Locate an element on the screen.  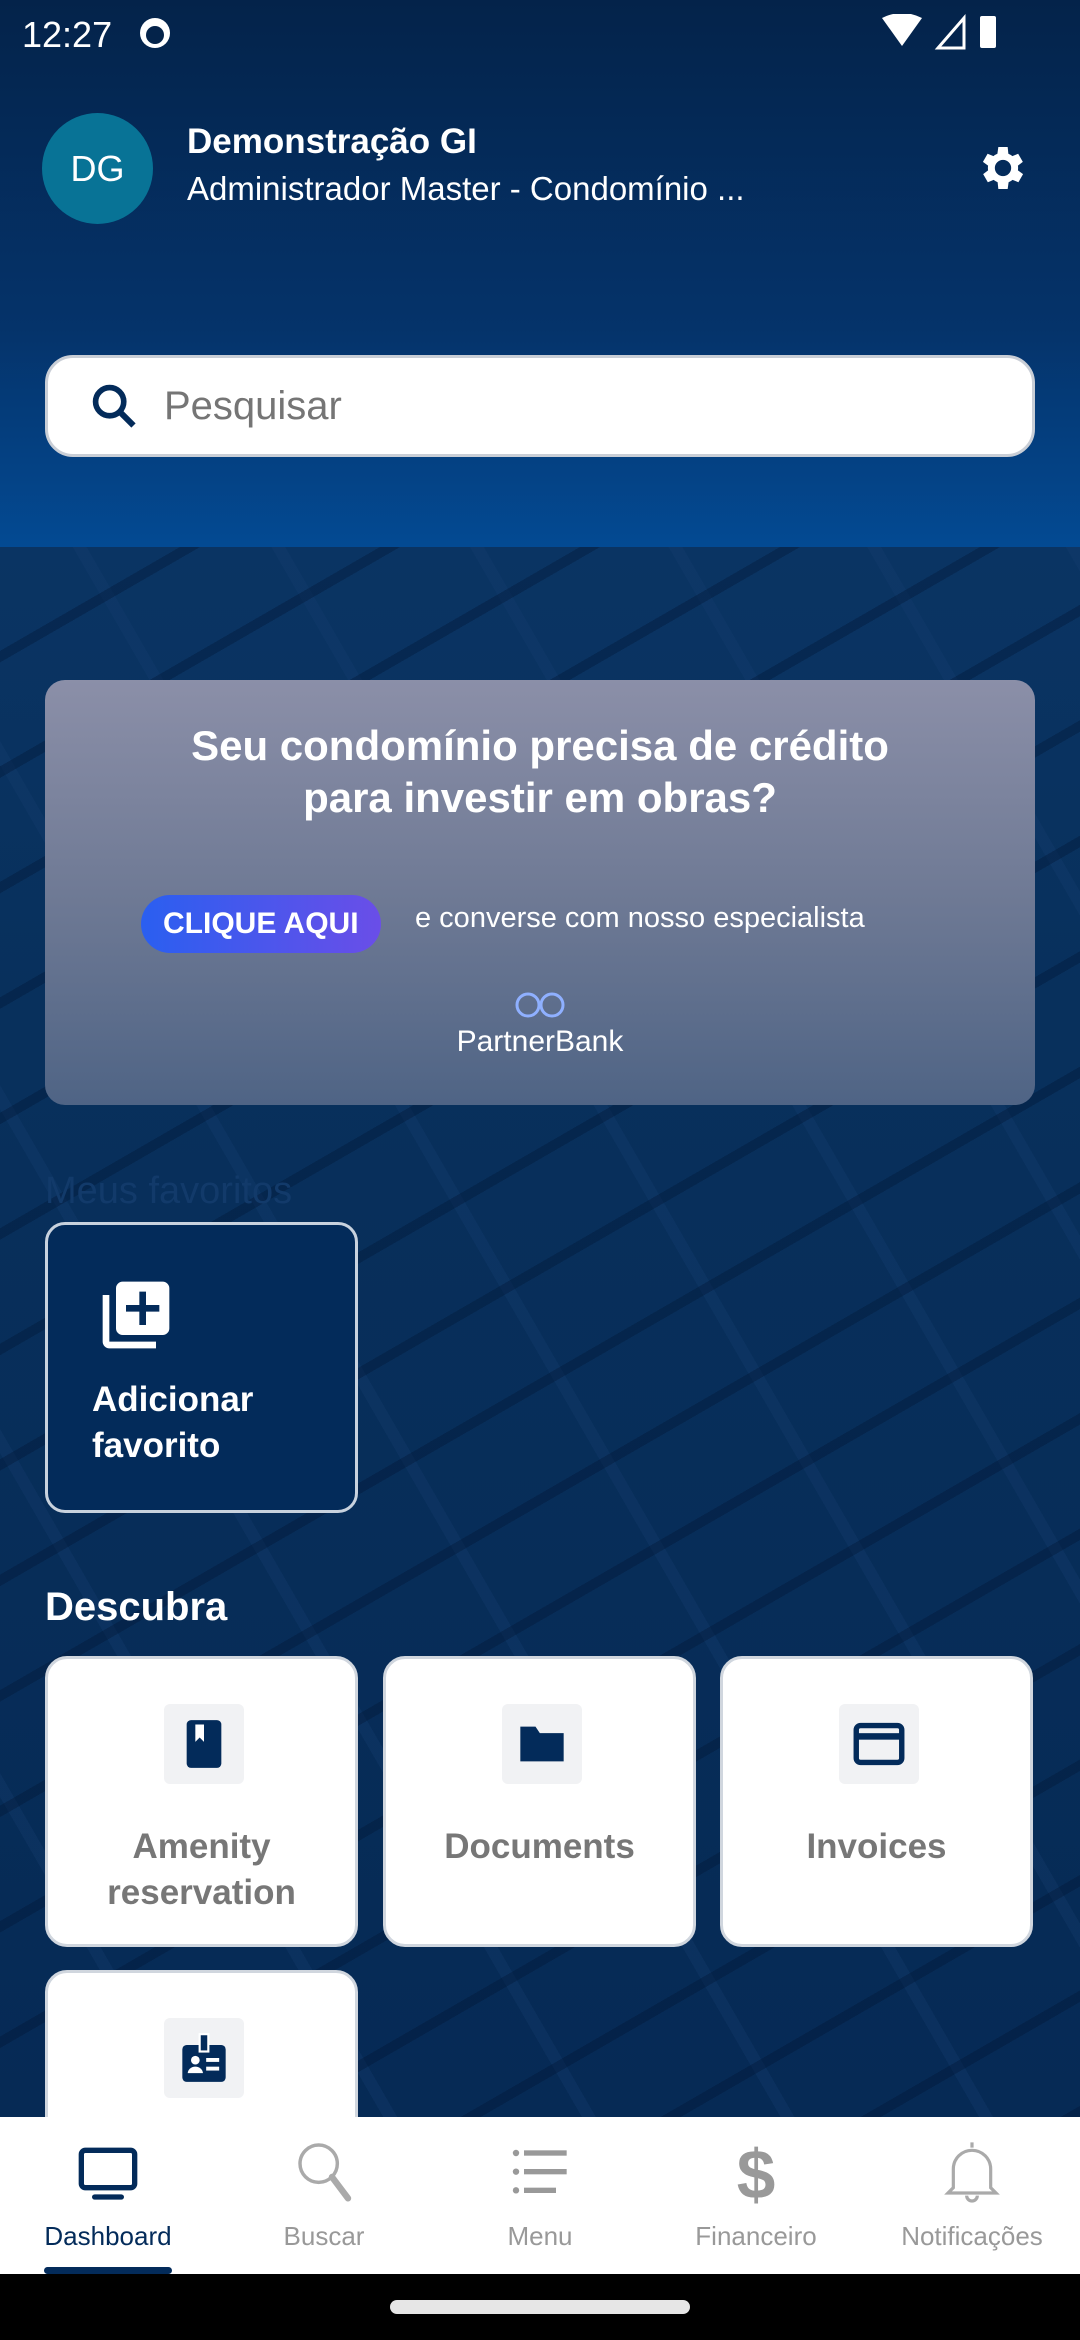
nav-label: Financeiro is located at coordinates (756, 2236).